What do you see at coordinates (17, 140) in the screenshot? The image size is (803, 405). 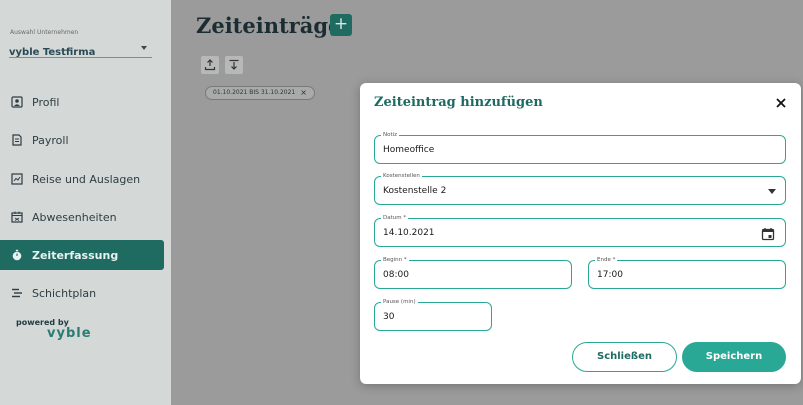 I see `document-icon` at bounding box center [17, 140].